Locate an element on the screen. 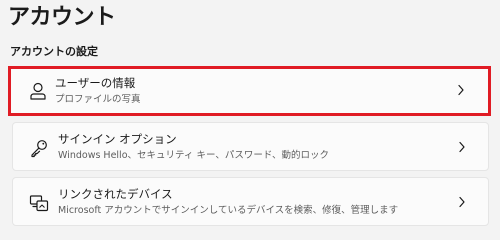 Image resolution: width=500 pixels, height=240 pixels. section-title: アカウントの設定 is located at coordinates (54, 51).